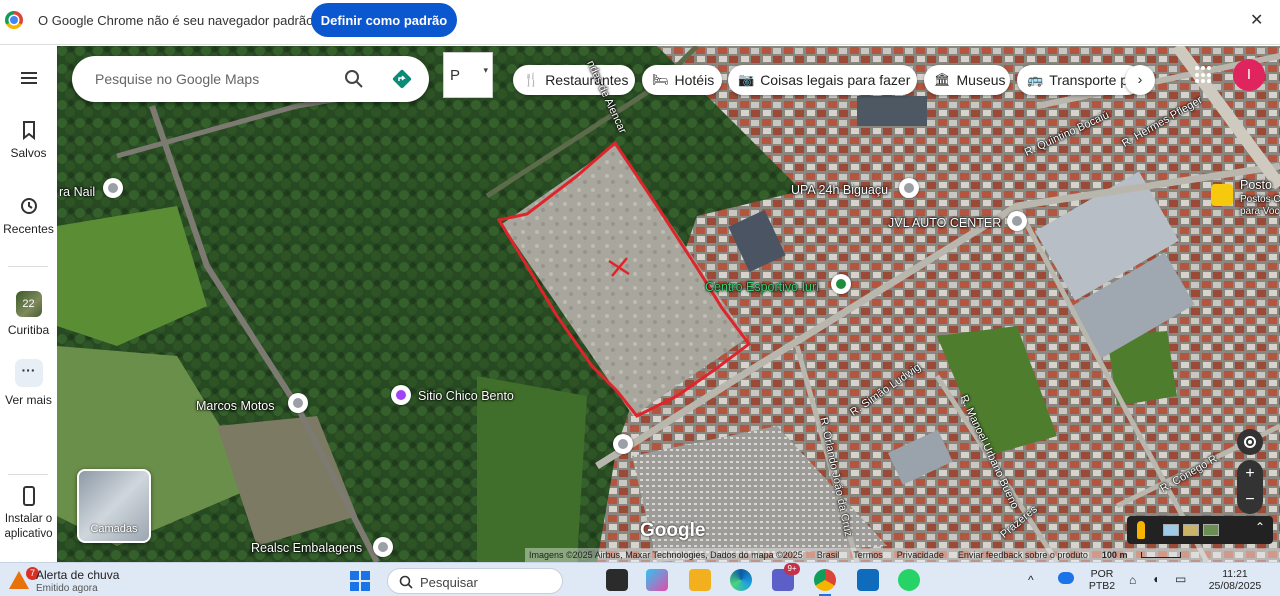 This screenshot has width=1280, height=596. Describe the element at coordinates (1250, 500) in the screenshot. I see `zoom-out-button: −` at that location.